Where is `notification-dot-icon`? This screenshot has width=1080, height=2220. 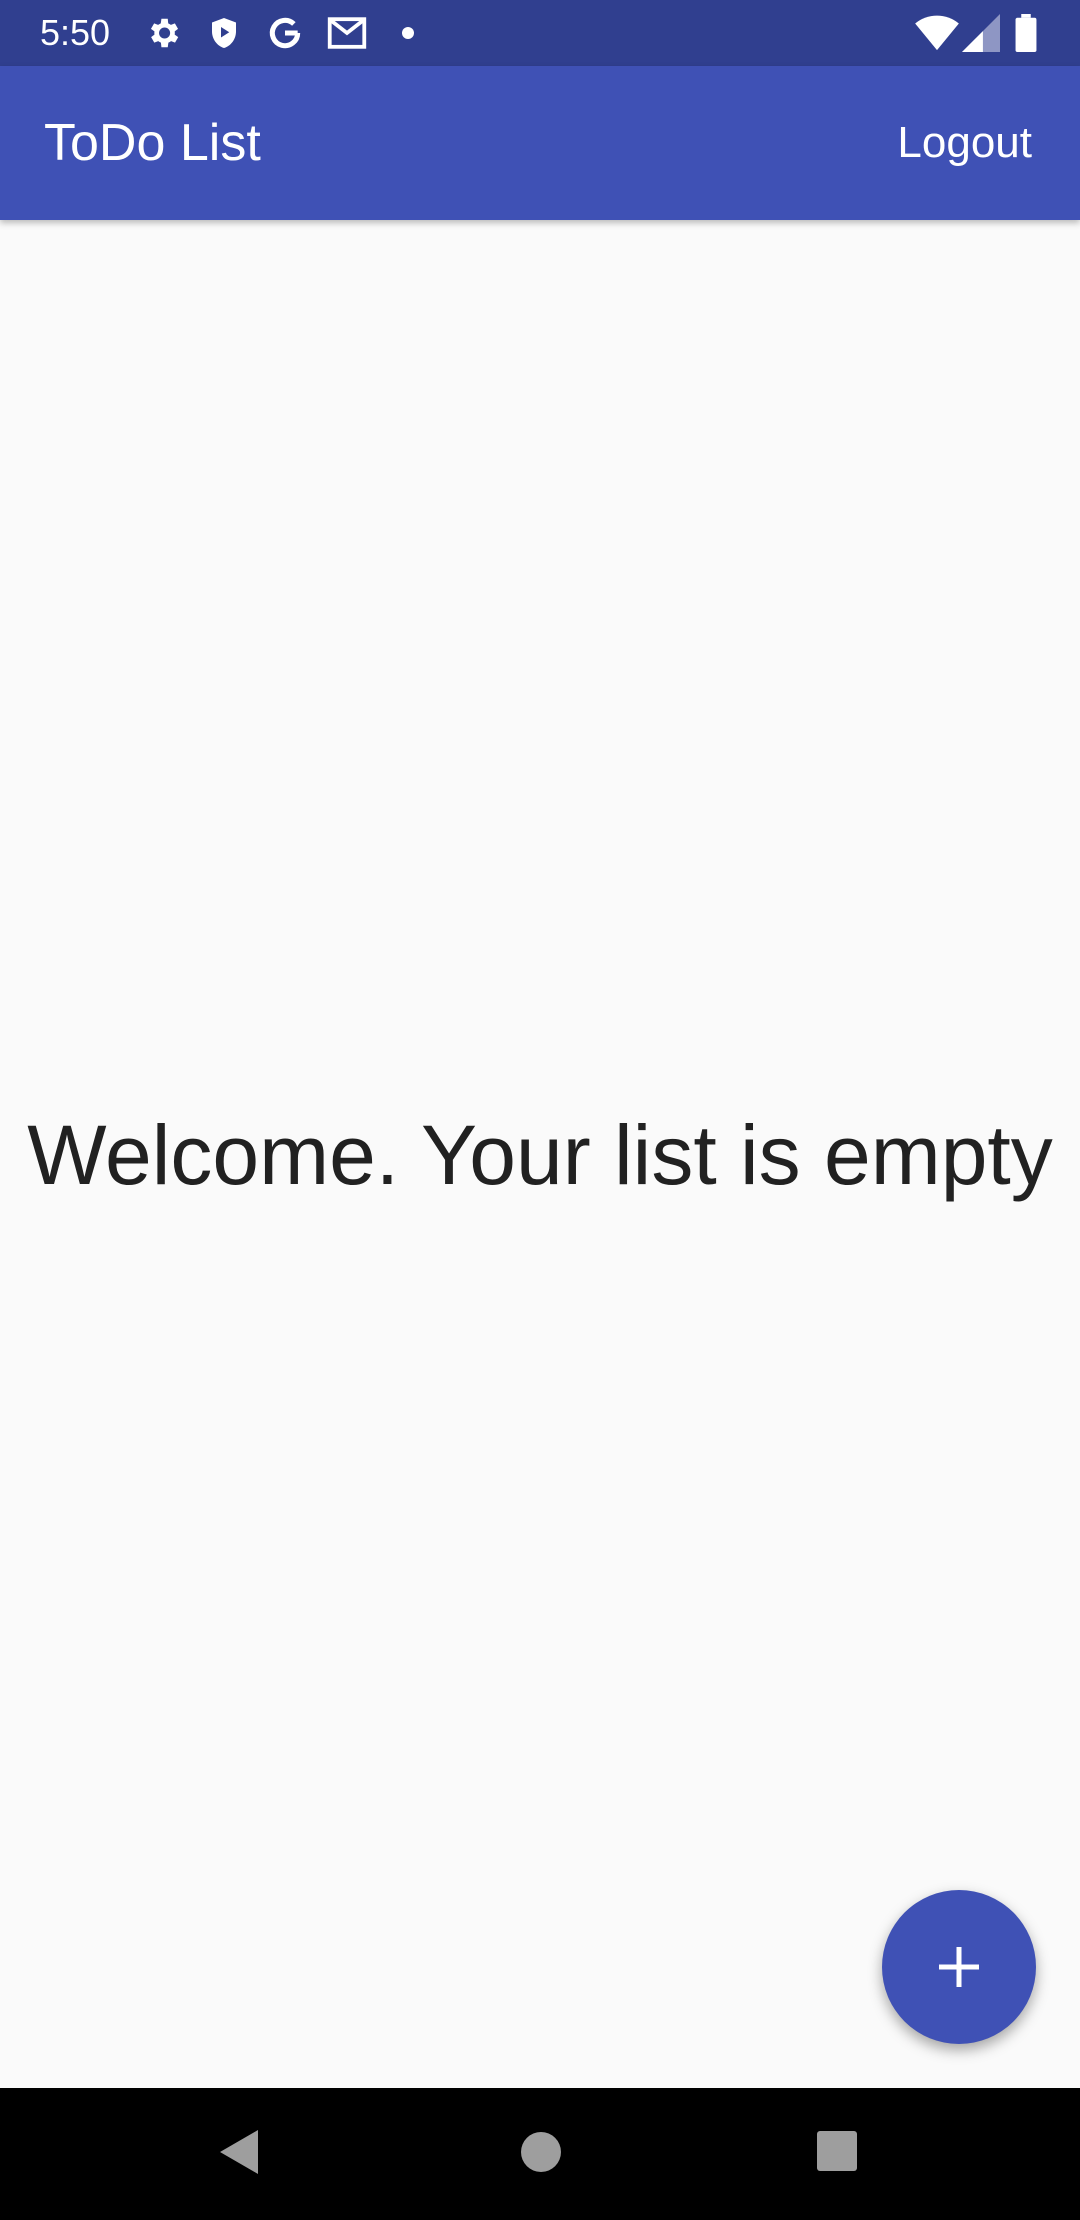 notification-dot-icon is located at coordinates (408, 33).